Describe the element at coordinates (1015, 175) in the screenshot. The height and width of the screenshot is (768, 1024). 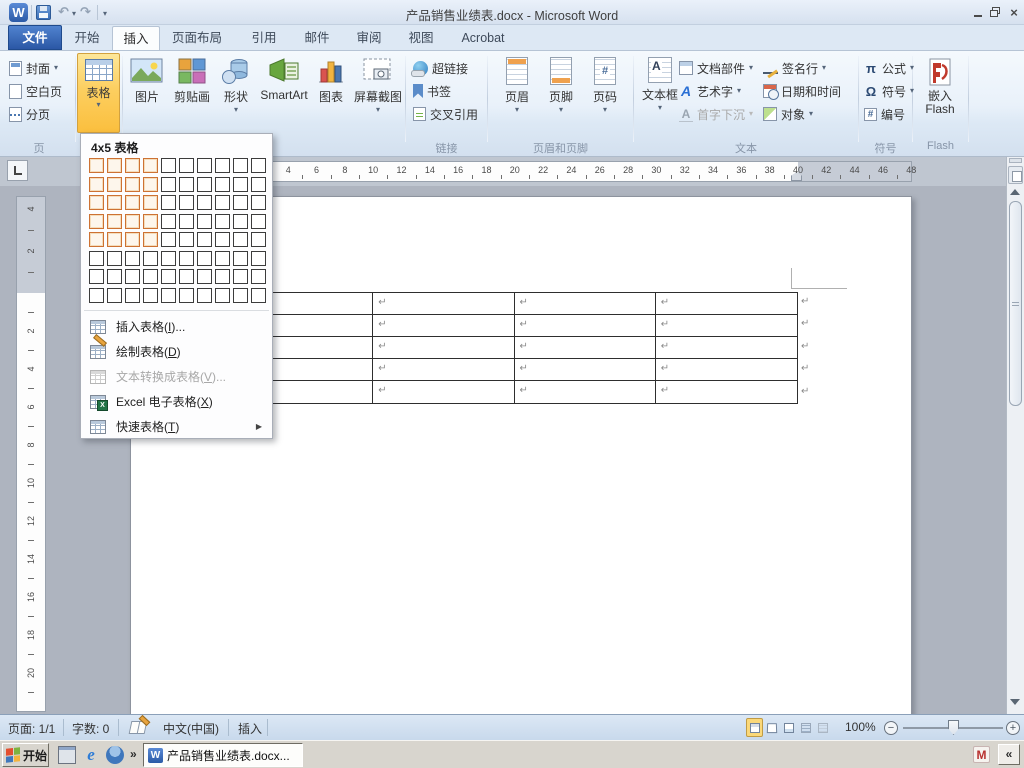
I see `view-ruler-toggle-button` at that location.